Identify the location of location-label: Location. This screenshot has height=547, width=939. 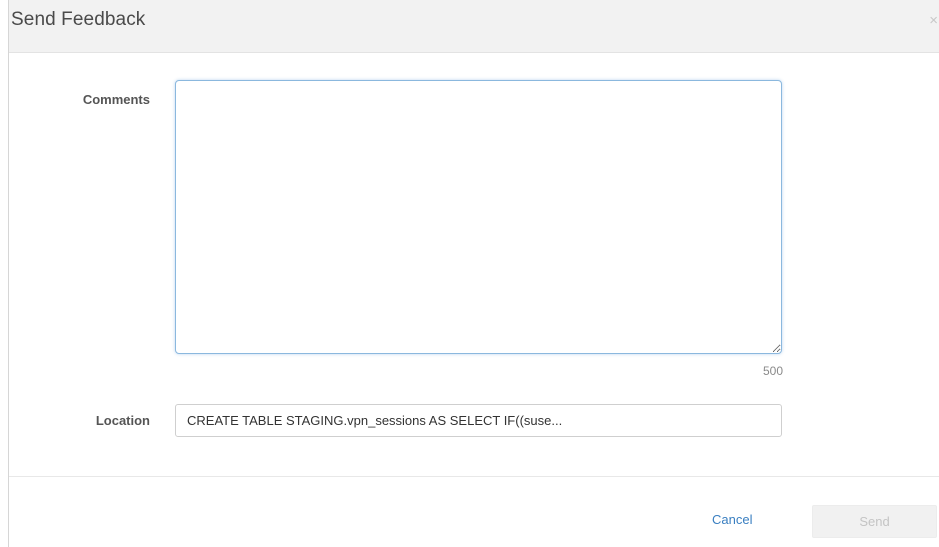
(122, 420).